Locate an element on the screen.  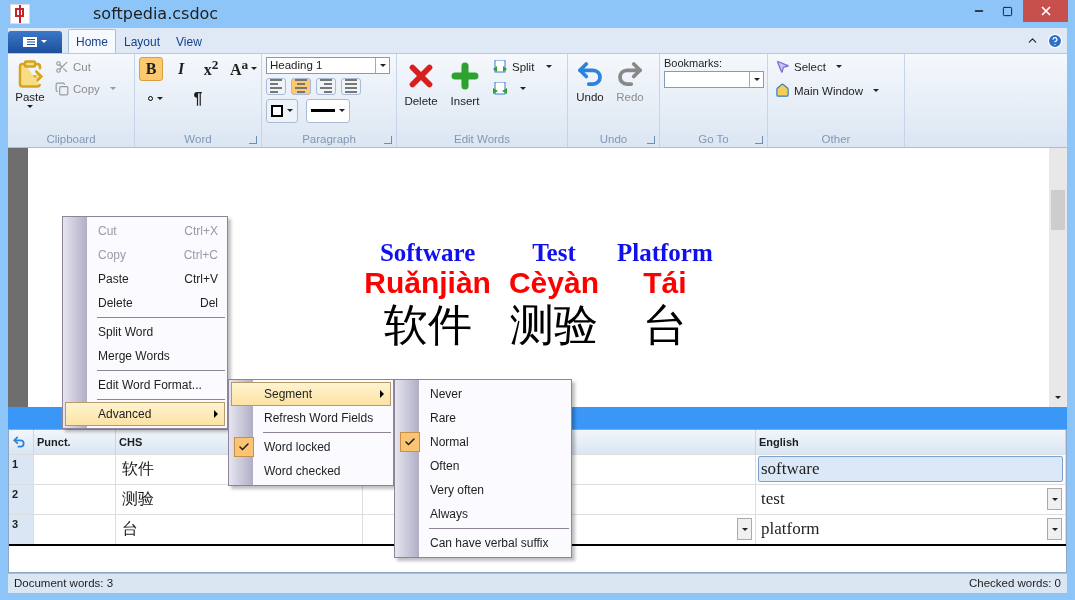
chinese-word: 软件 is located at coordinates (427, 325).